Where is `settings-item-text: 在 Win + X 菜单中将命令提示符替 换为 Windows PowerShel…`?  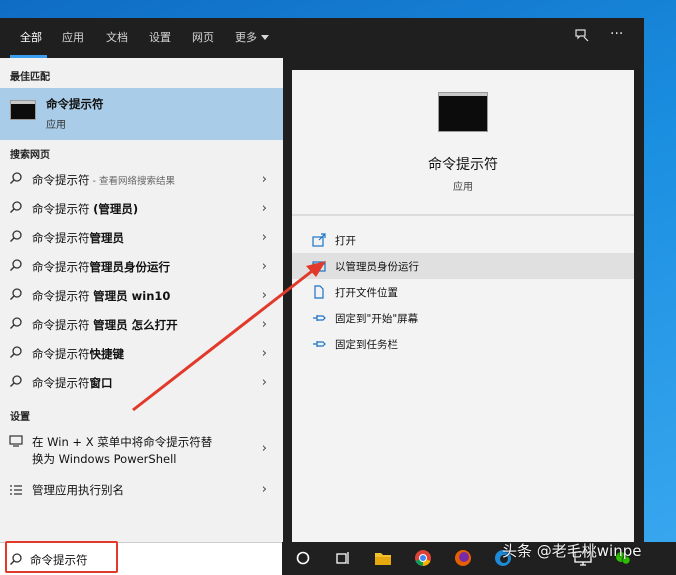 settings-item-text: 在 Win + X 菜单中将命令提示符替 换为 Windows PowerShel… is located at coordinates (122, 450).